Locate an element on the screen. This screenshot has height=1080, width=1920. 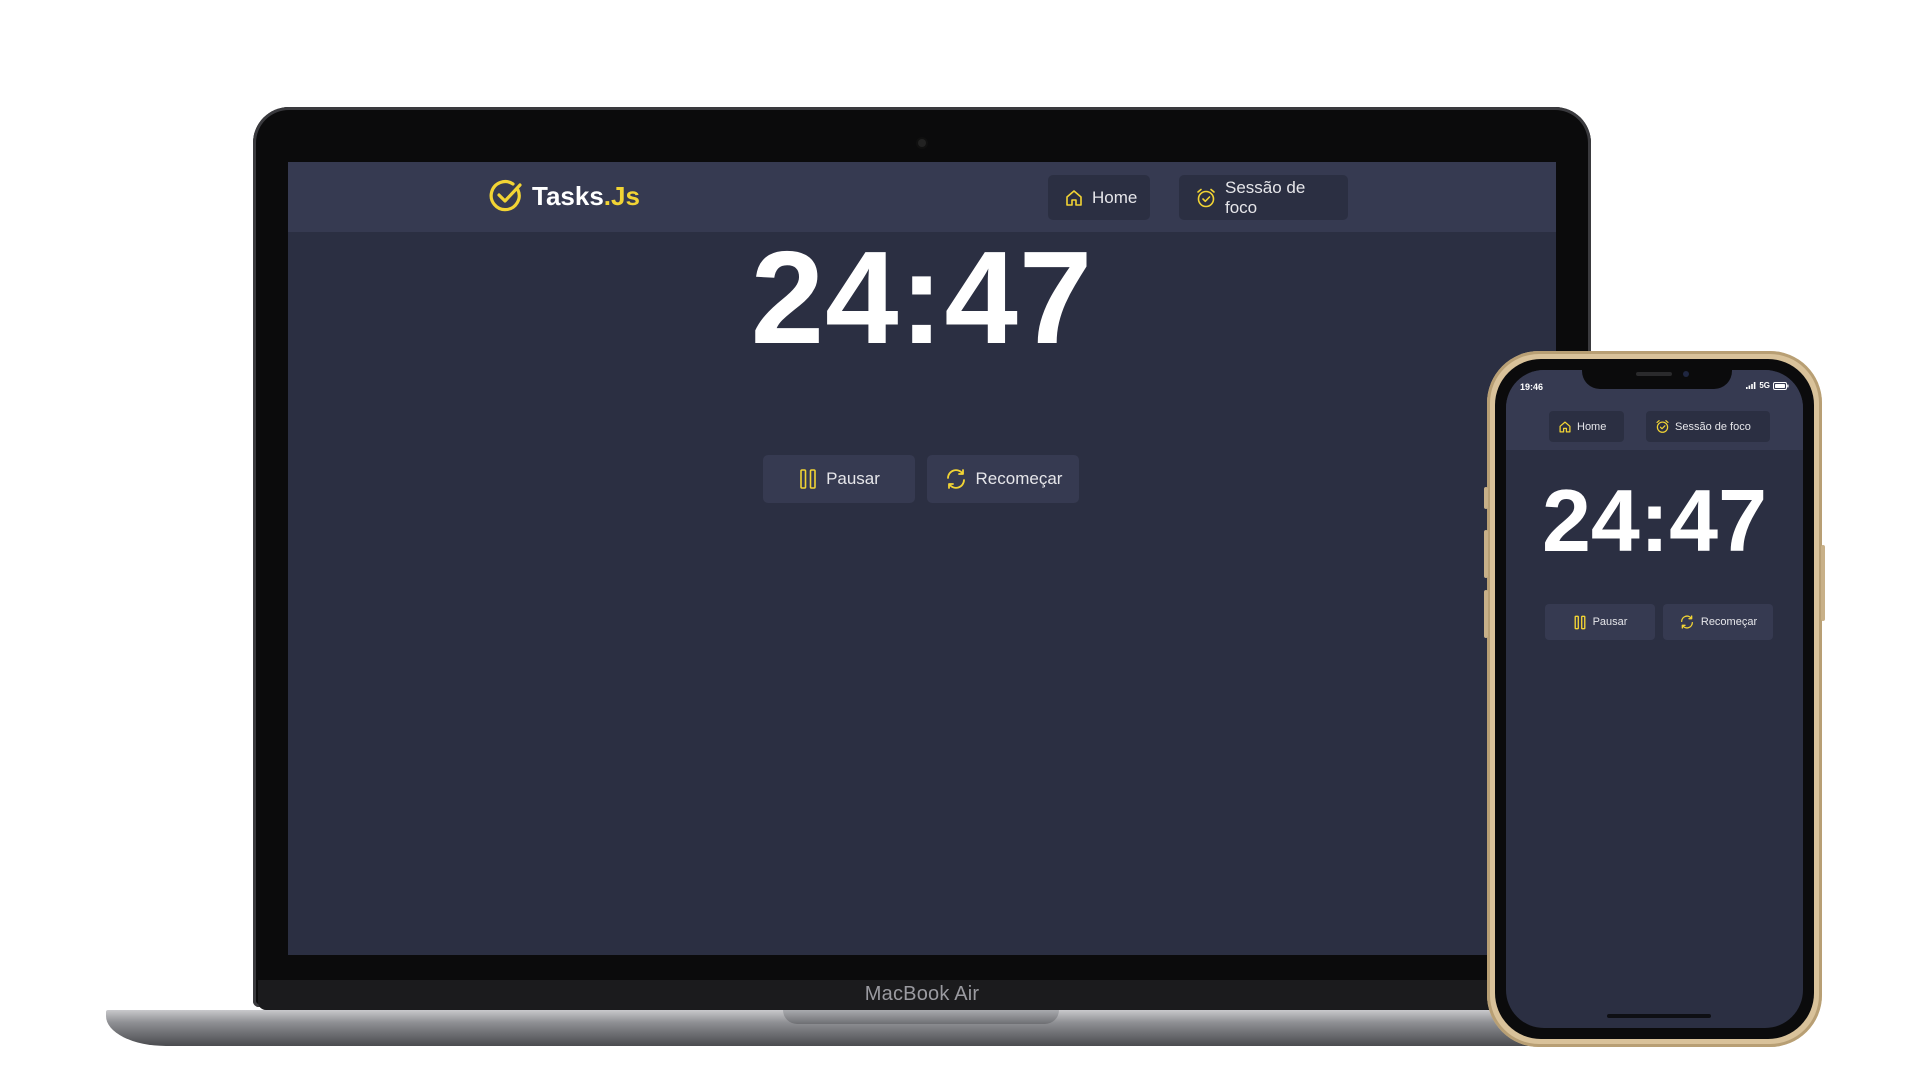
phone-nav-home-button: Home is located at coordinates (1586, 426).